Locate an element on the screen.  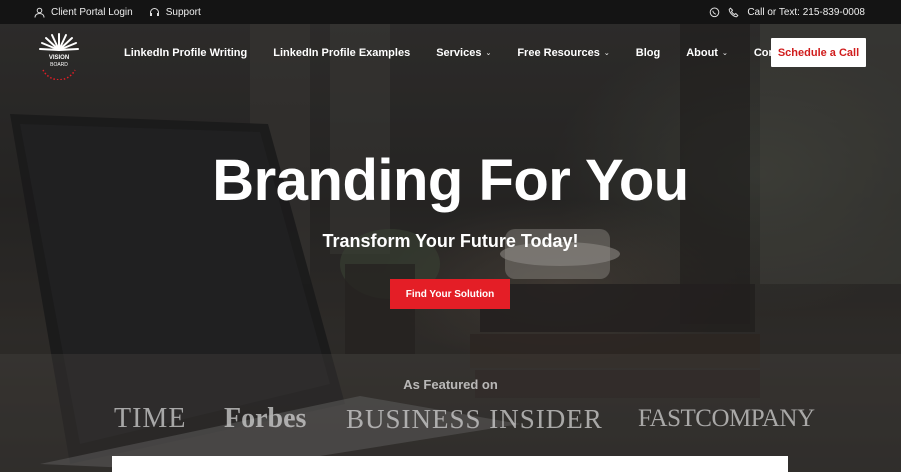
nav-item-label: LinkedIn Profile Writing is located at coordinates (186, 53).